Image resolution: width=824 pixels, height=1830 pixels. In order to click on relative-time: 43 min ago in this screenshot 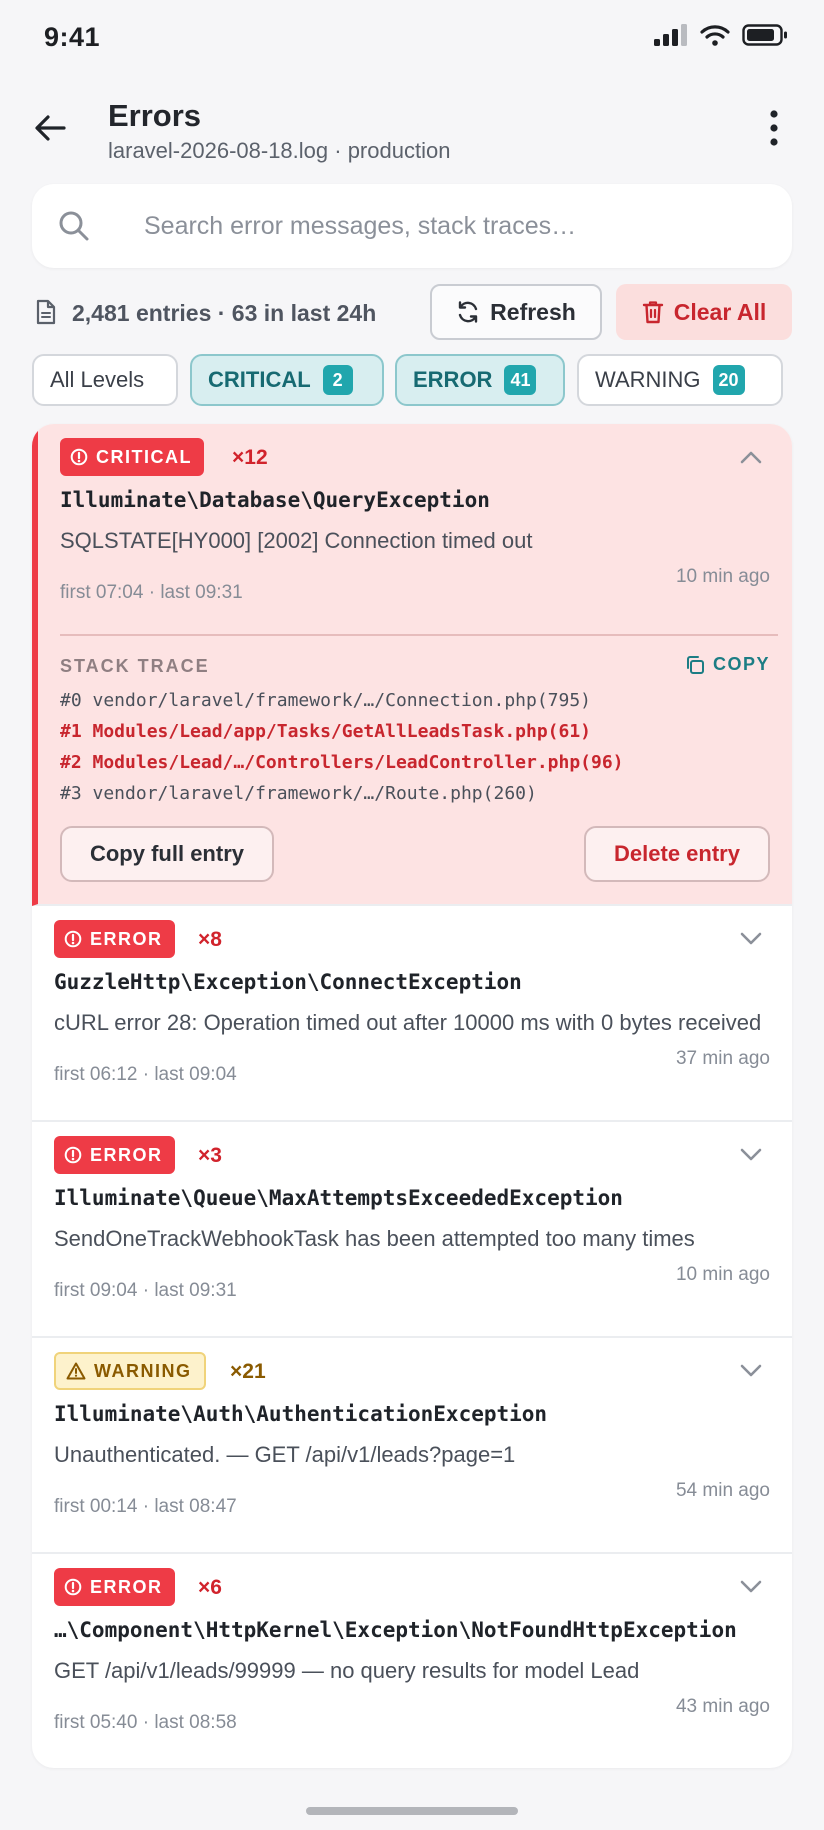, I will do `click(722, 1706)`.